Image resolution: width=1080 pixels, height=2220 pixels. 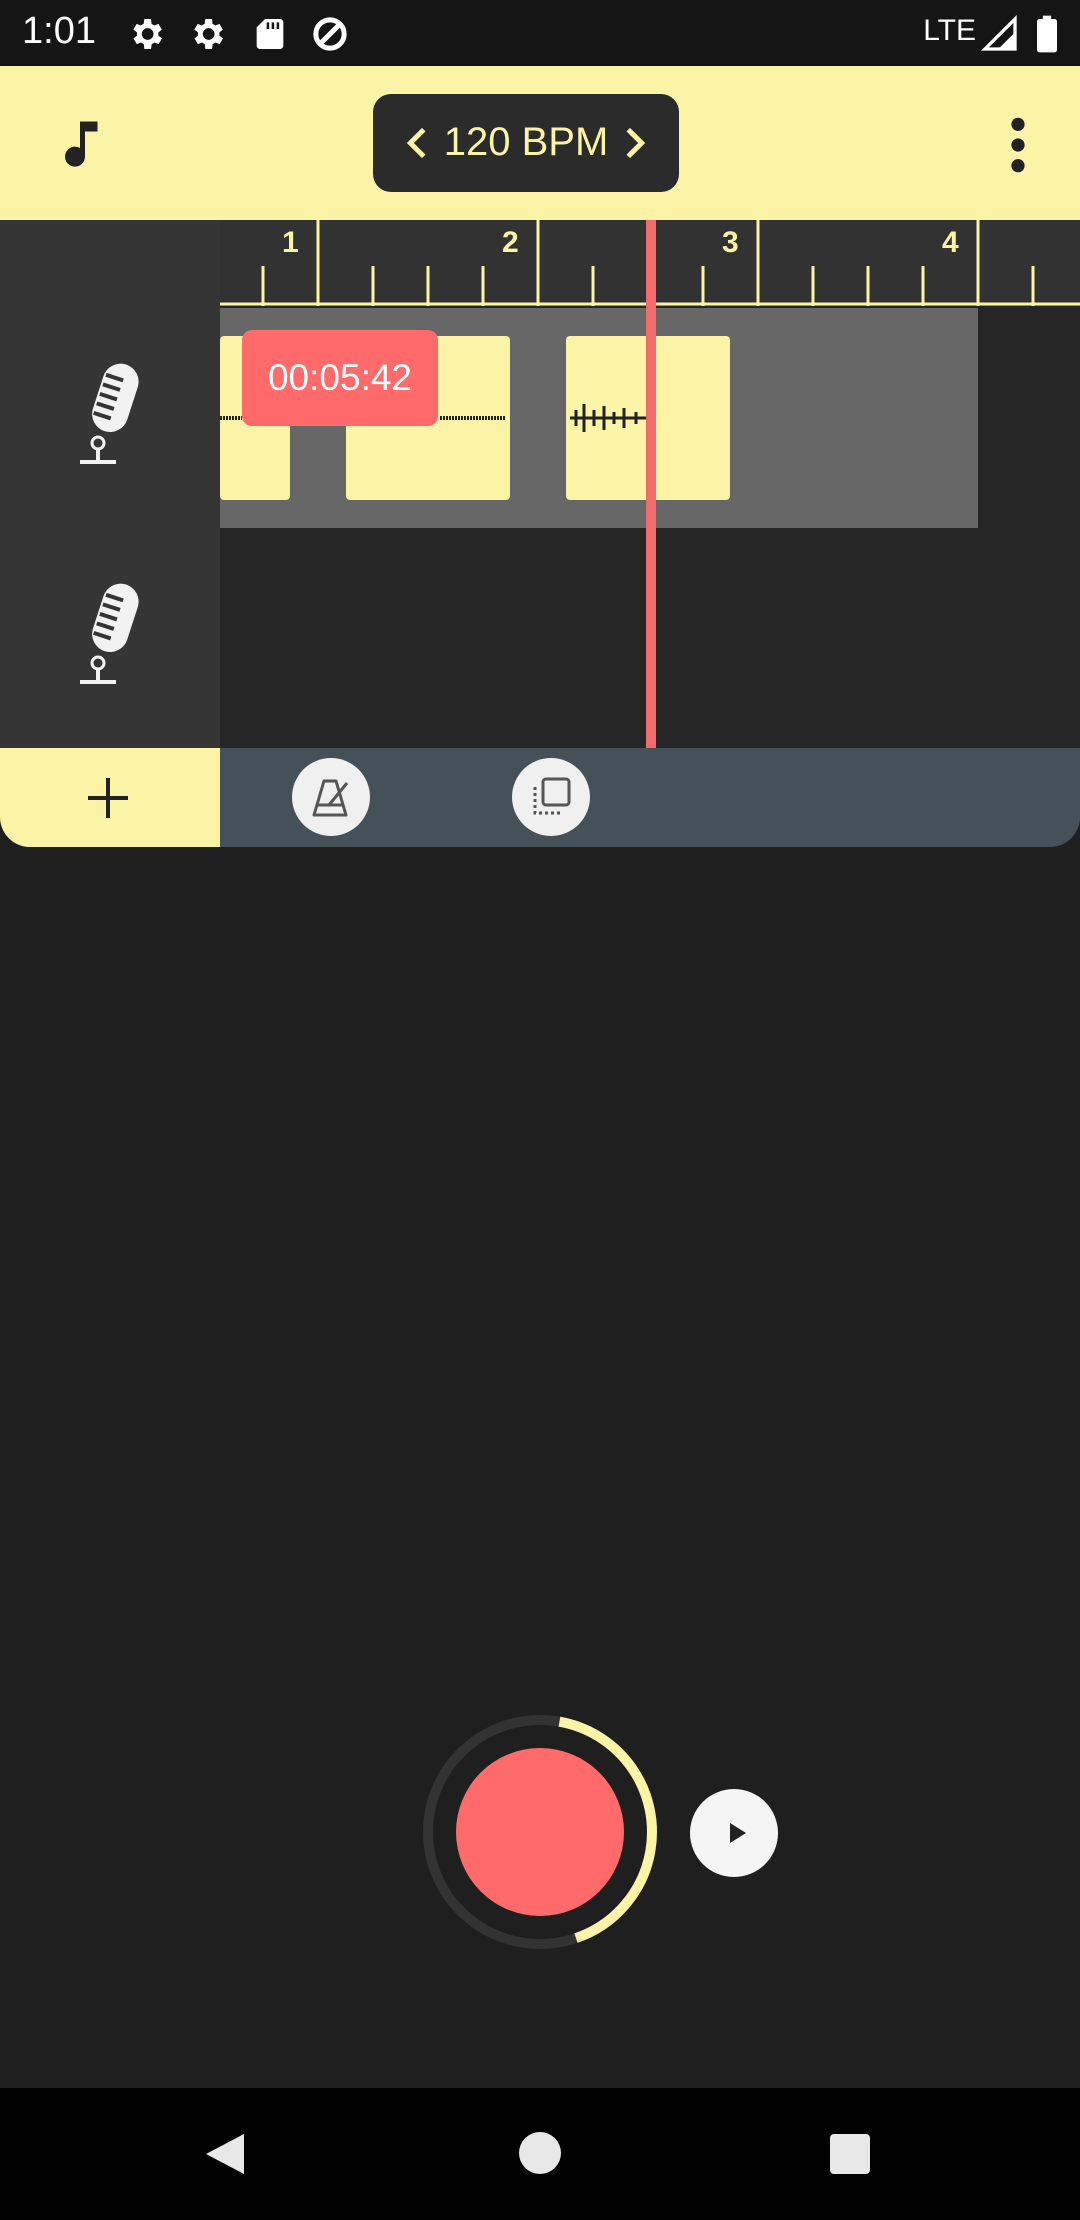 What do you see at coordinates (540, 1832) in the screenshot?
I see `record-button` at bounding box center [540, 1832].